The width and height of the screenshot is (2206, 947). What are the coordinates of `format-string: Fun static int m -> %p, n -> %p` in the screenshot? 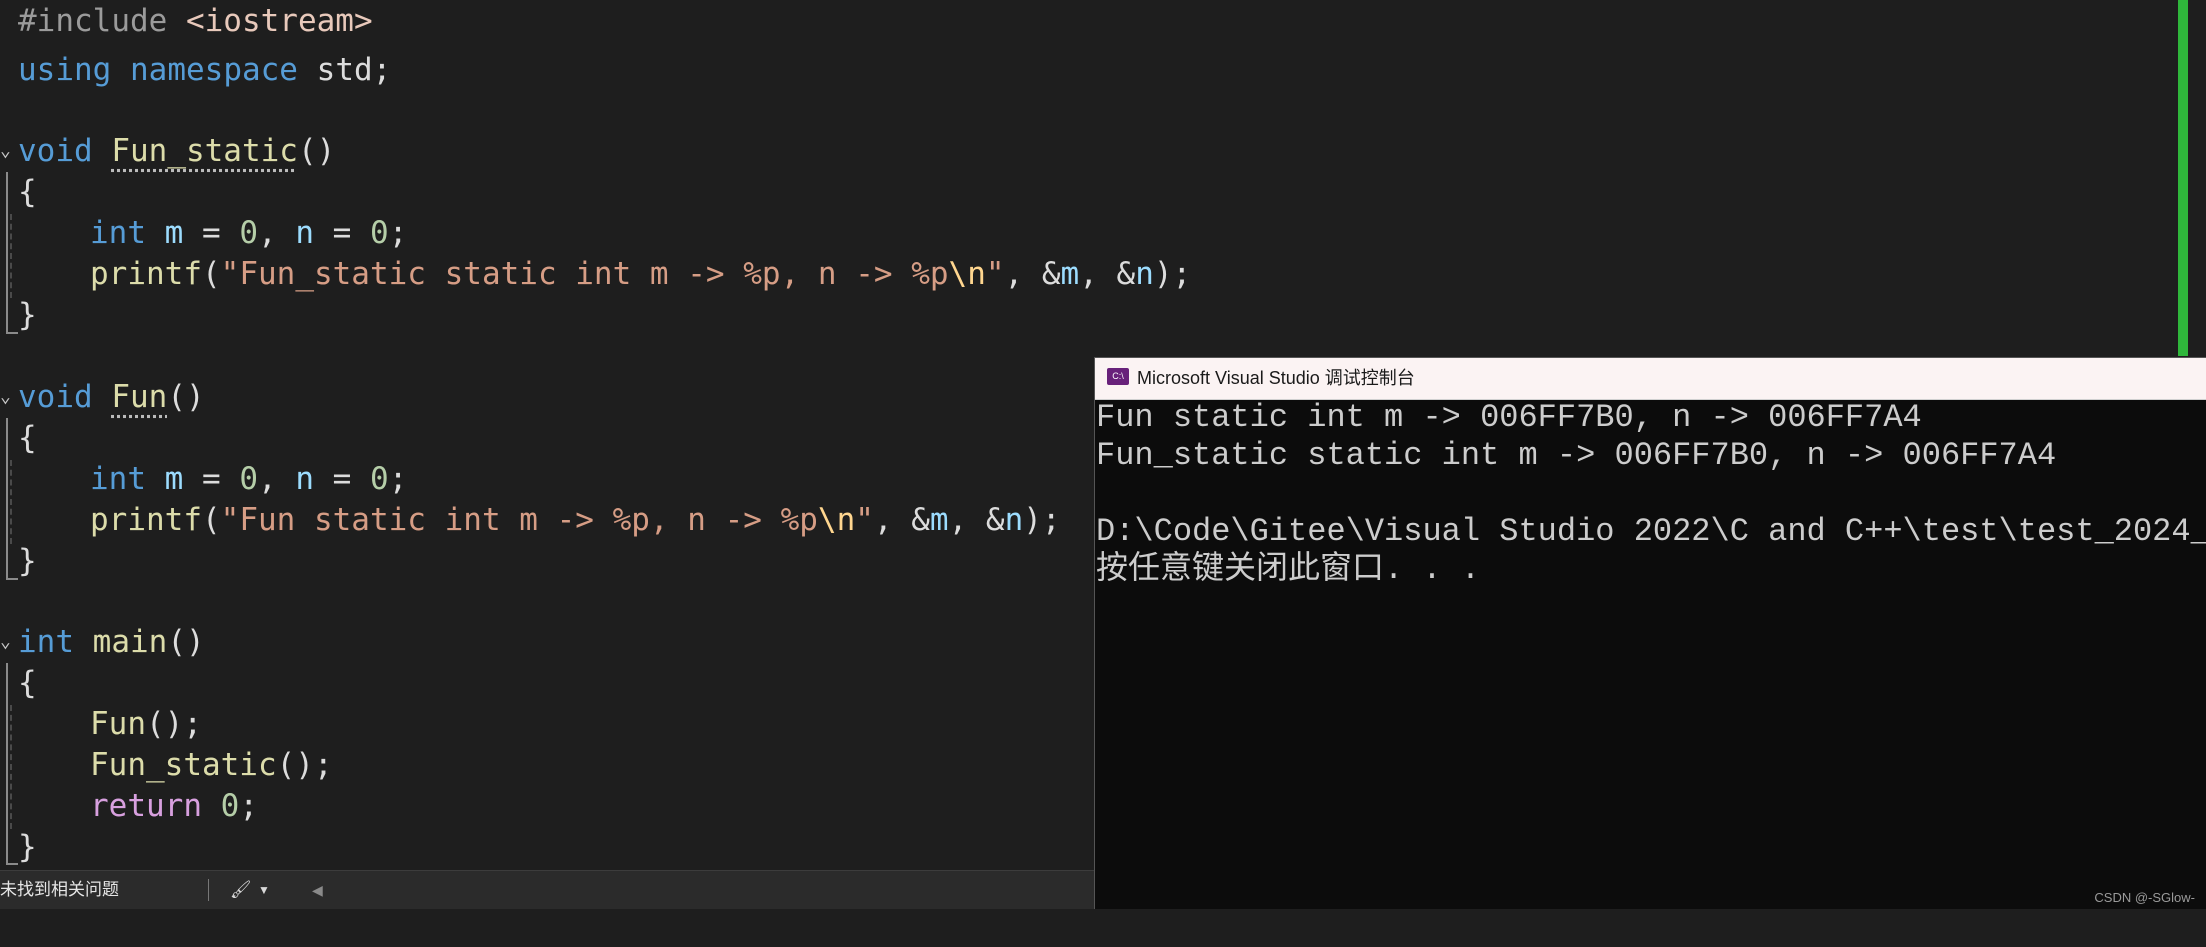 It's located at (528, 520).